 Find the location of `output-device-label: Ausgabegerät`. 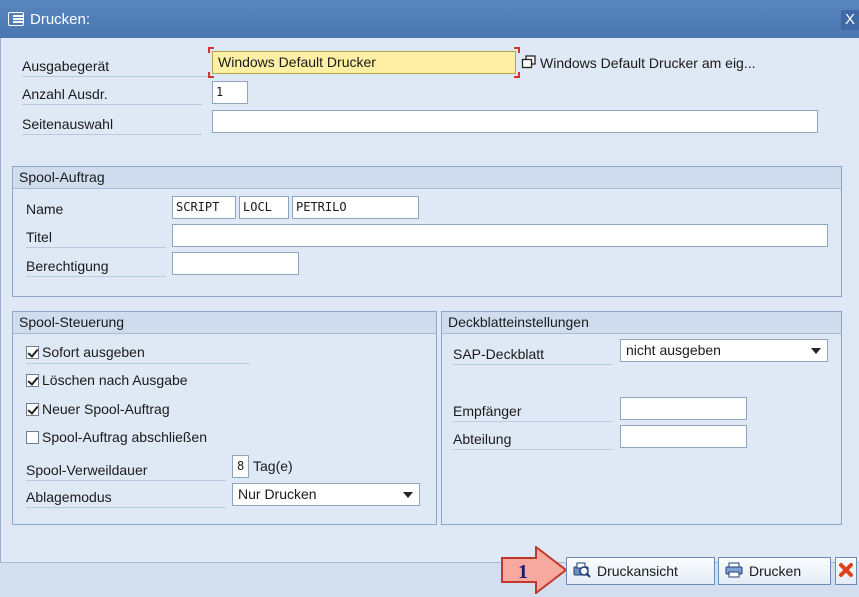

output-device-label: Ausgabegerät is located at coordinates (115, 67).